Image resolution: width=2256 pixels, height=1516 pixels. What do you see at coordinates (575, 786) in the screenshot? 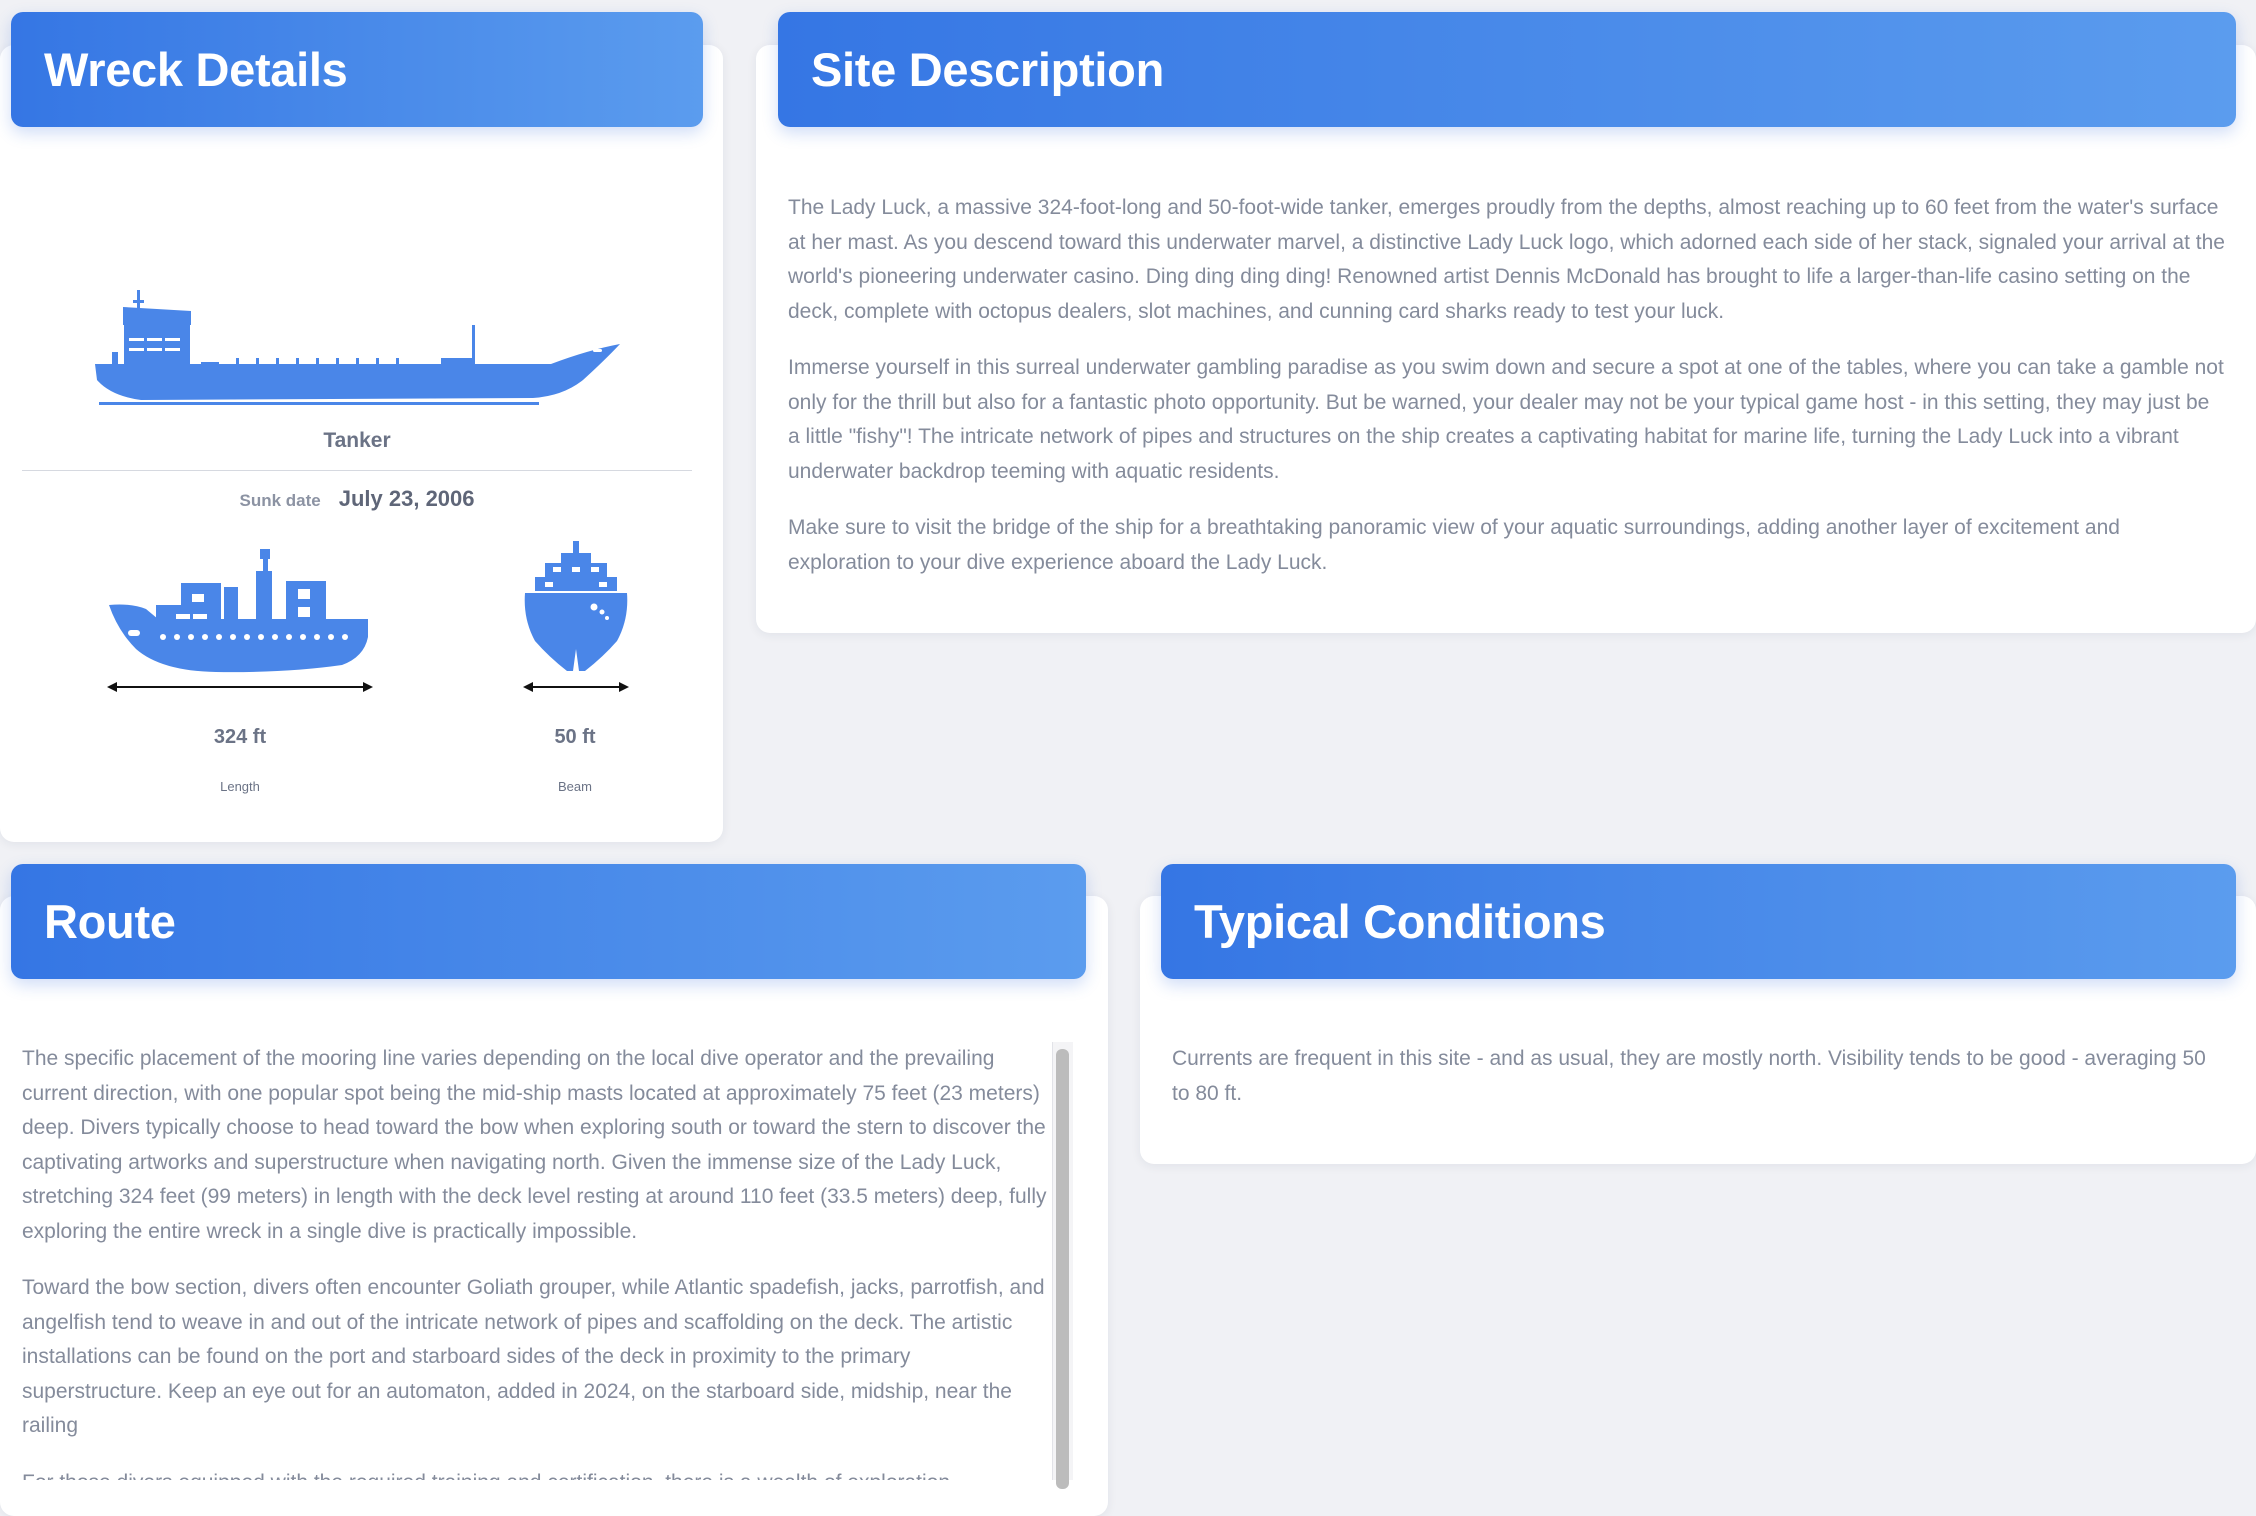
I see `beam-label: Beam` at bounding box center [575, 786].